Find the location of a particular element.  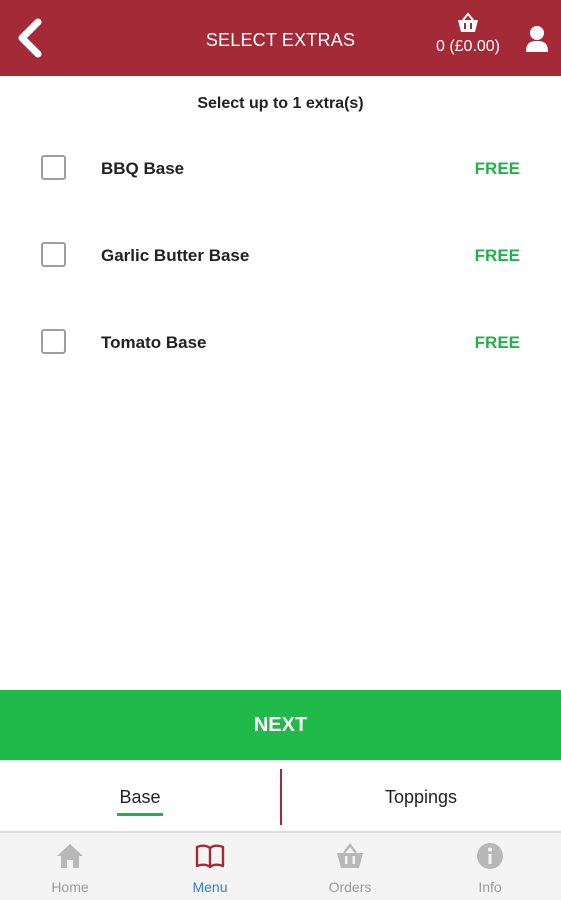

nav-label: Orders is located at coordinates (350, 887).